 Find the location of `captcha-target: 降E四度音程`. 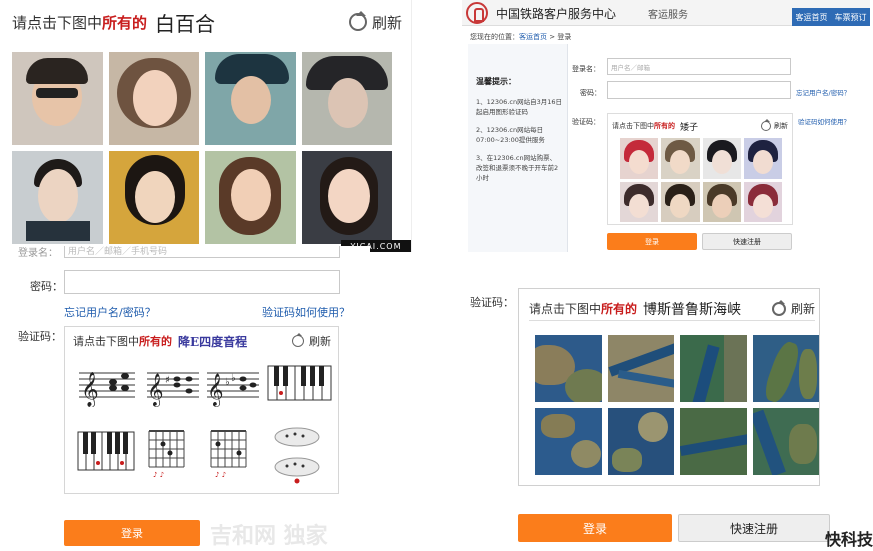

captcha-target: 降E四度音程 is located at coordinates (213, 341).